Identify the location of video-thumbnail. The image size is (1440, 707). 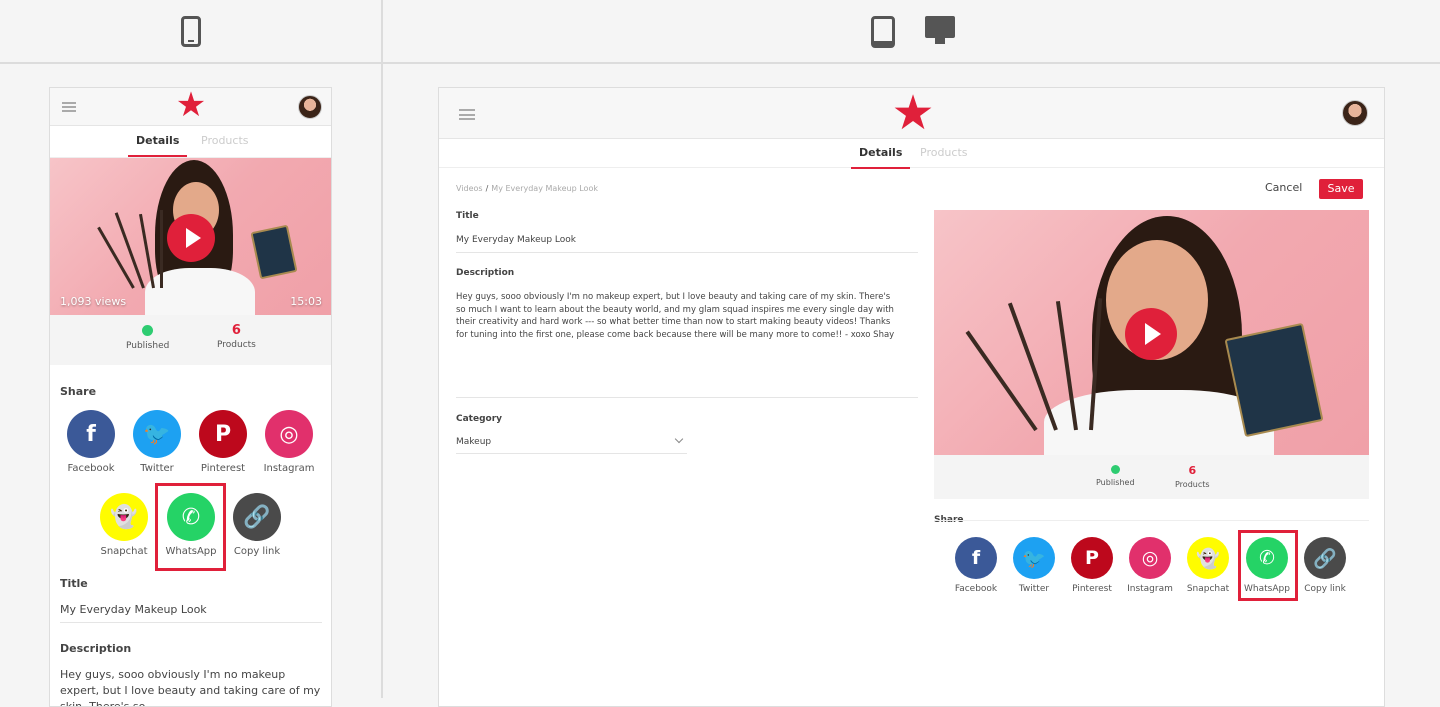
(1151, 332).